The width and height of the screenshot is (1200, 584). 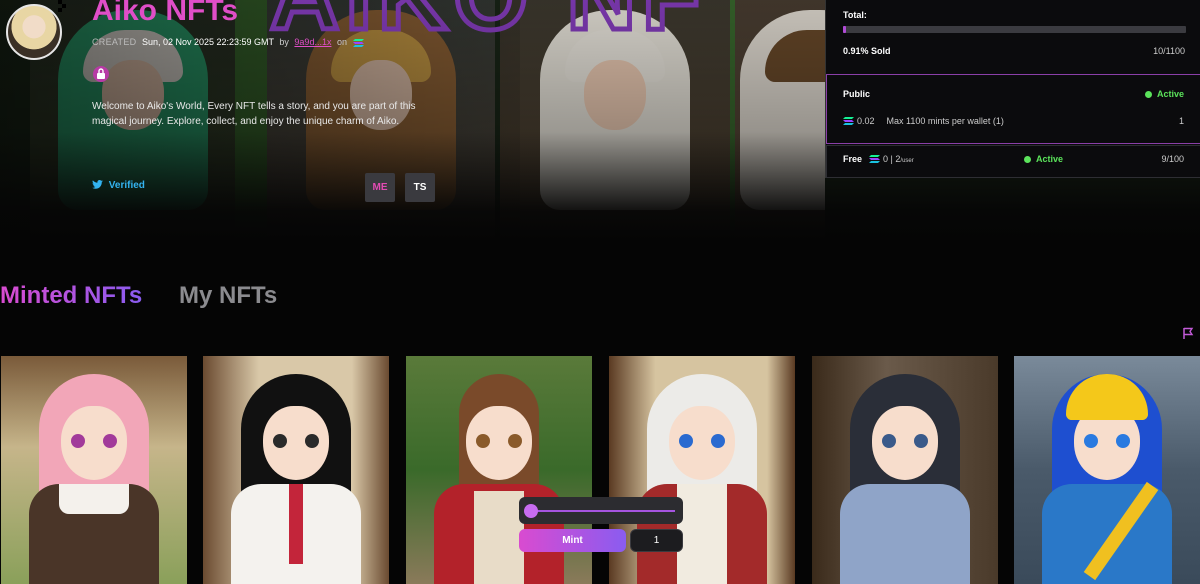 I want to click on sold-percent: 0.91% Sold, so click(x=867, y=51).